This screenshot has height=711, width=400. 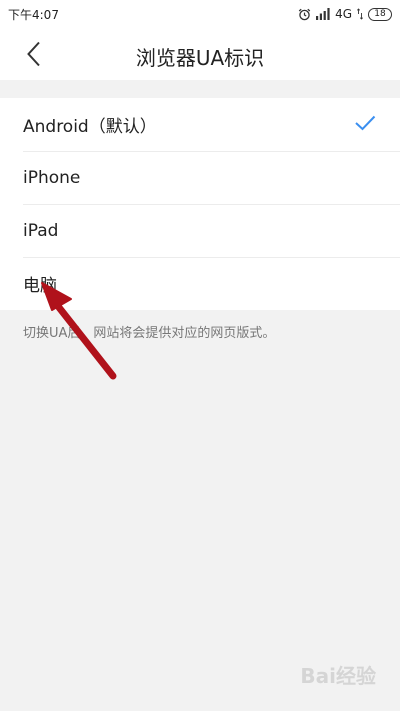 What do you see at coordinates (149, 333) in the screenshot?
I see `hint-text: 切换UA后，网站将会提供对应的网页版式。` at bounding box center [149, 333].